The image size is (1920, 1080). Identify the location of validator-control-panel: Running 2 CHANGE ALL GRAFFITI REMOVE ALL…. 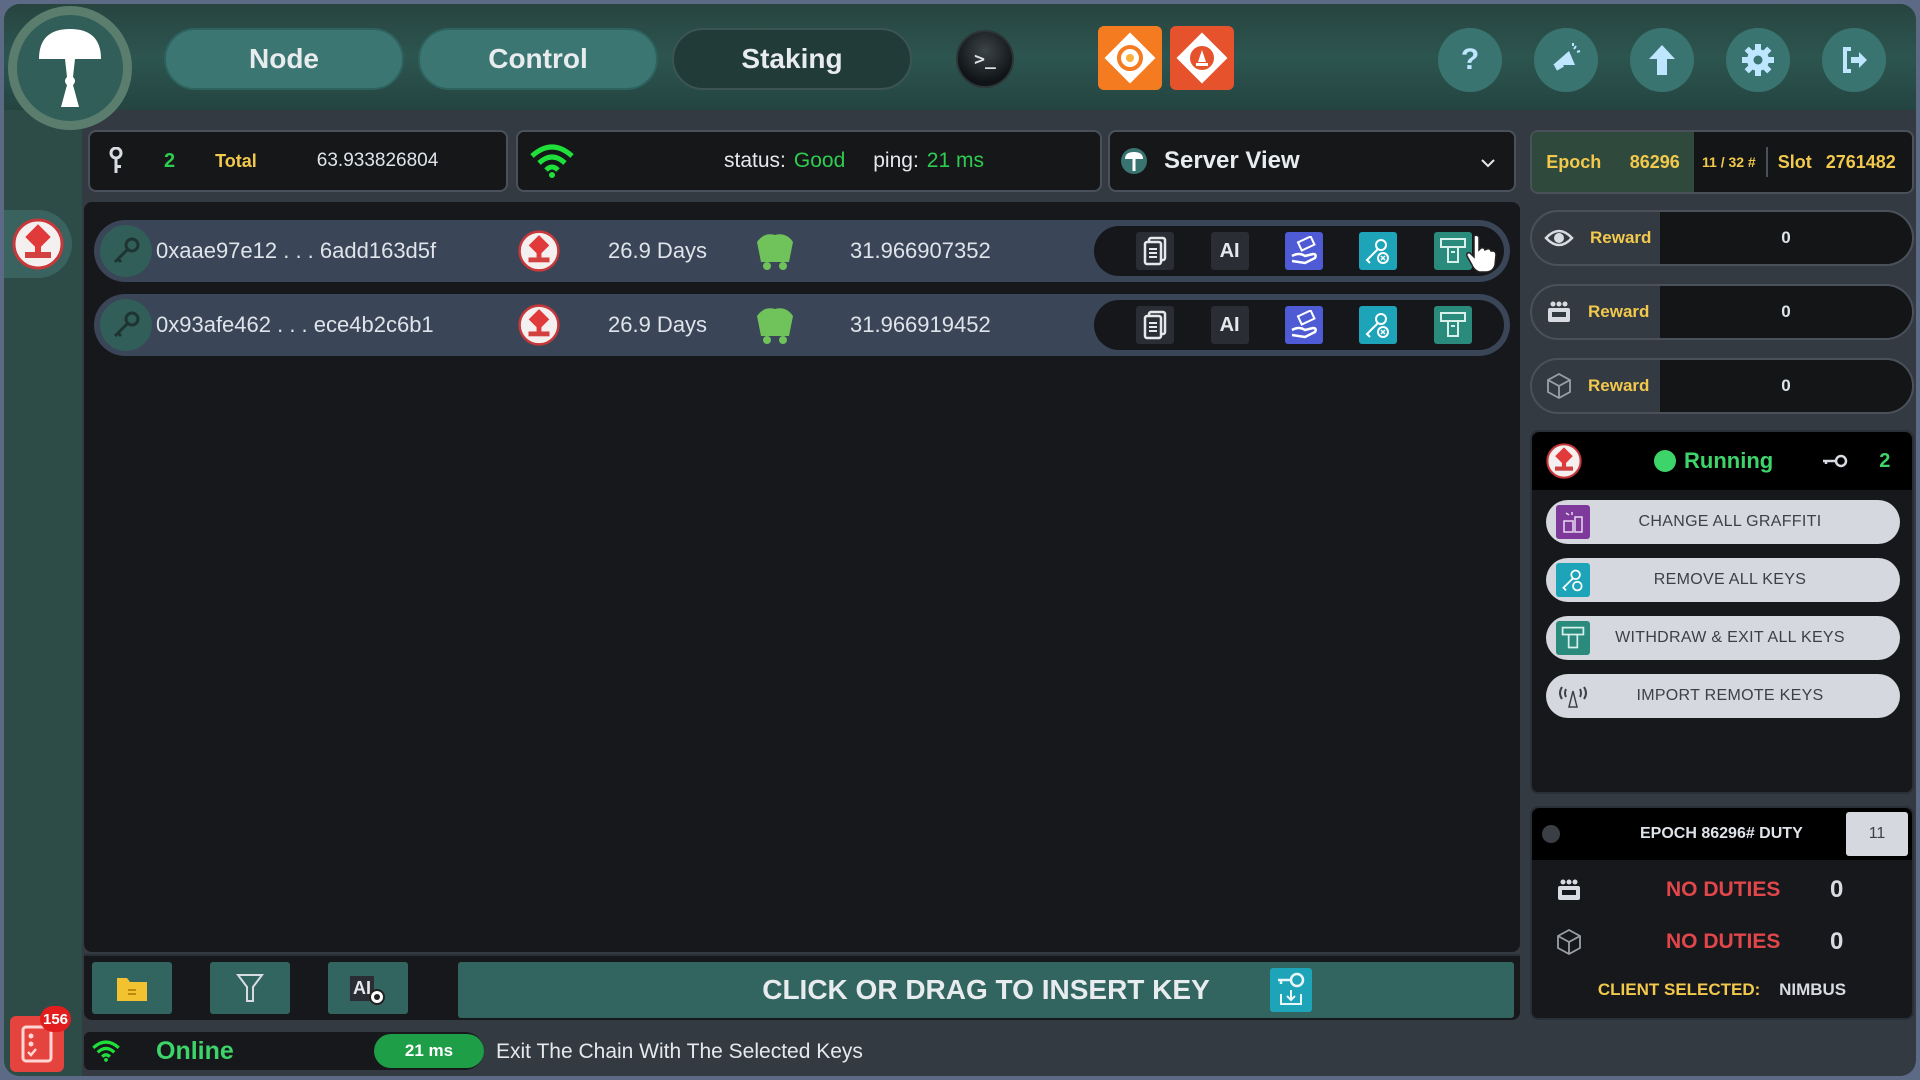
(1722, 612).